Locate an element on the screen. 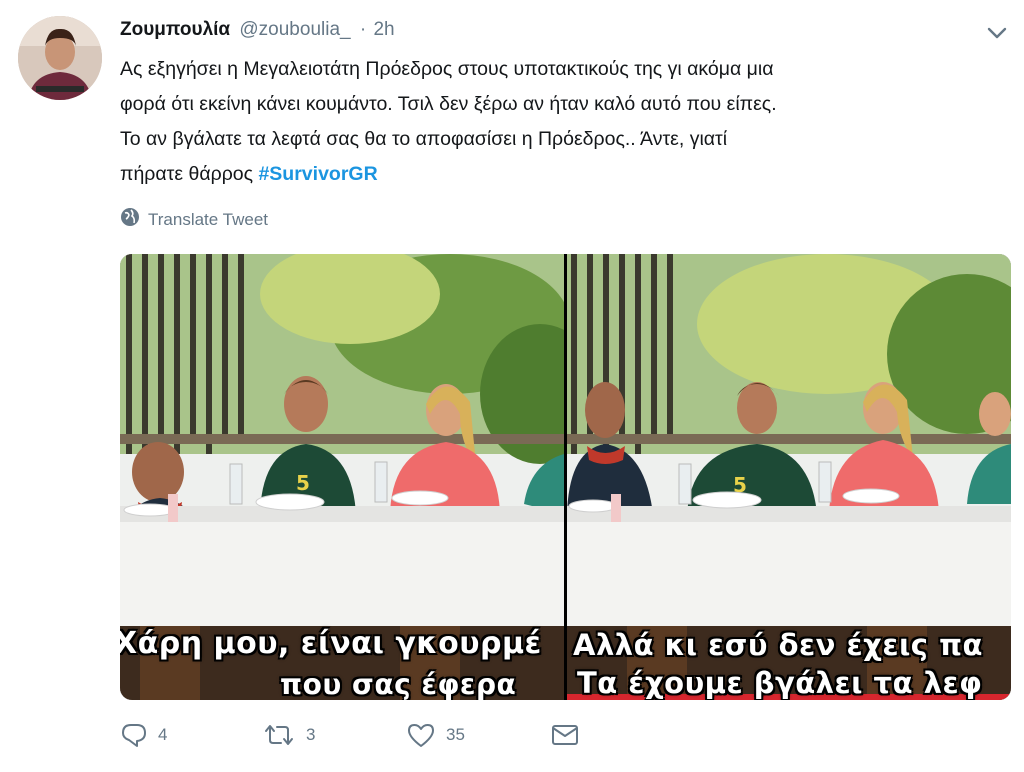  avatar-image is located at coordinates (60, 58).